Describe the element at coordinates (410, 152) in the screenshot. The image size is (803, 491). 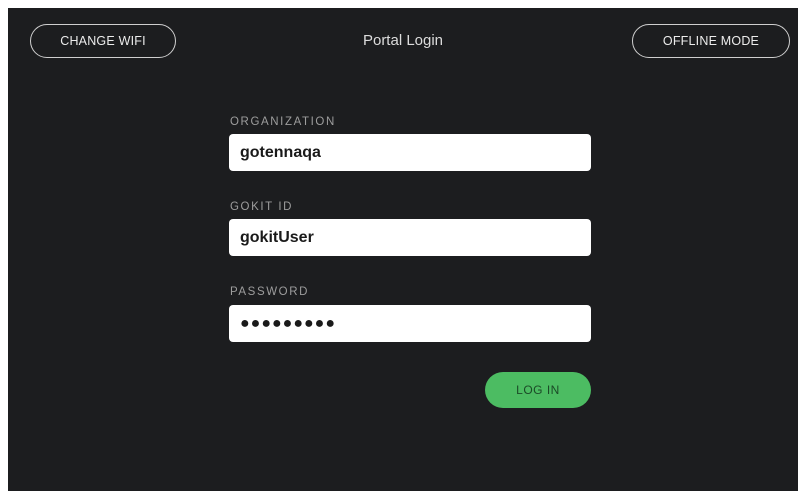
I see `organization-input` at that location.